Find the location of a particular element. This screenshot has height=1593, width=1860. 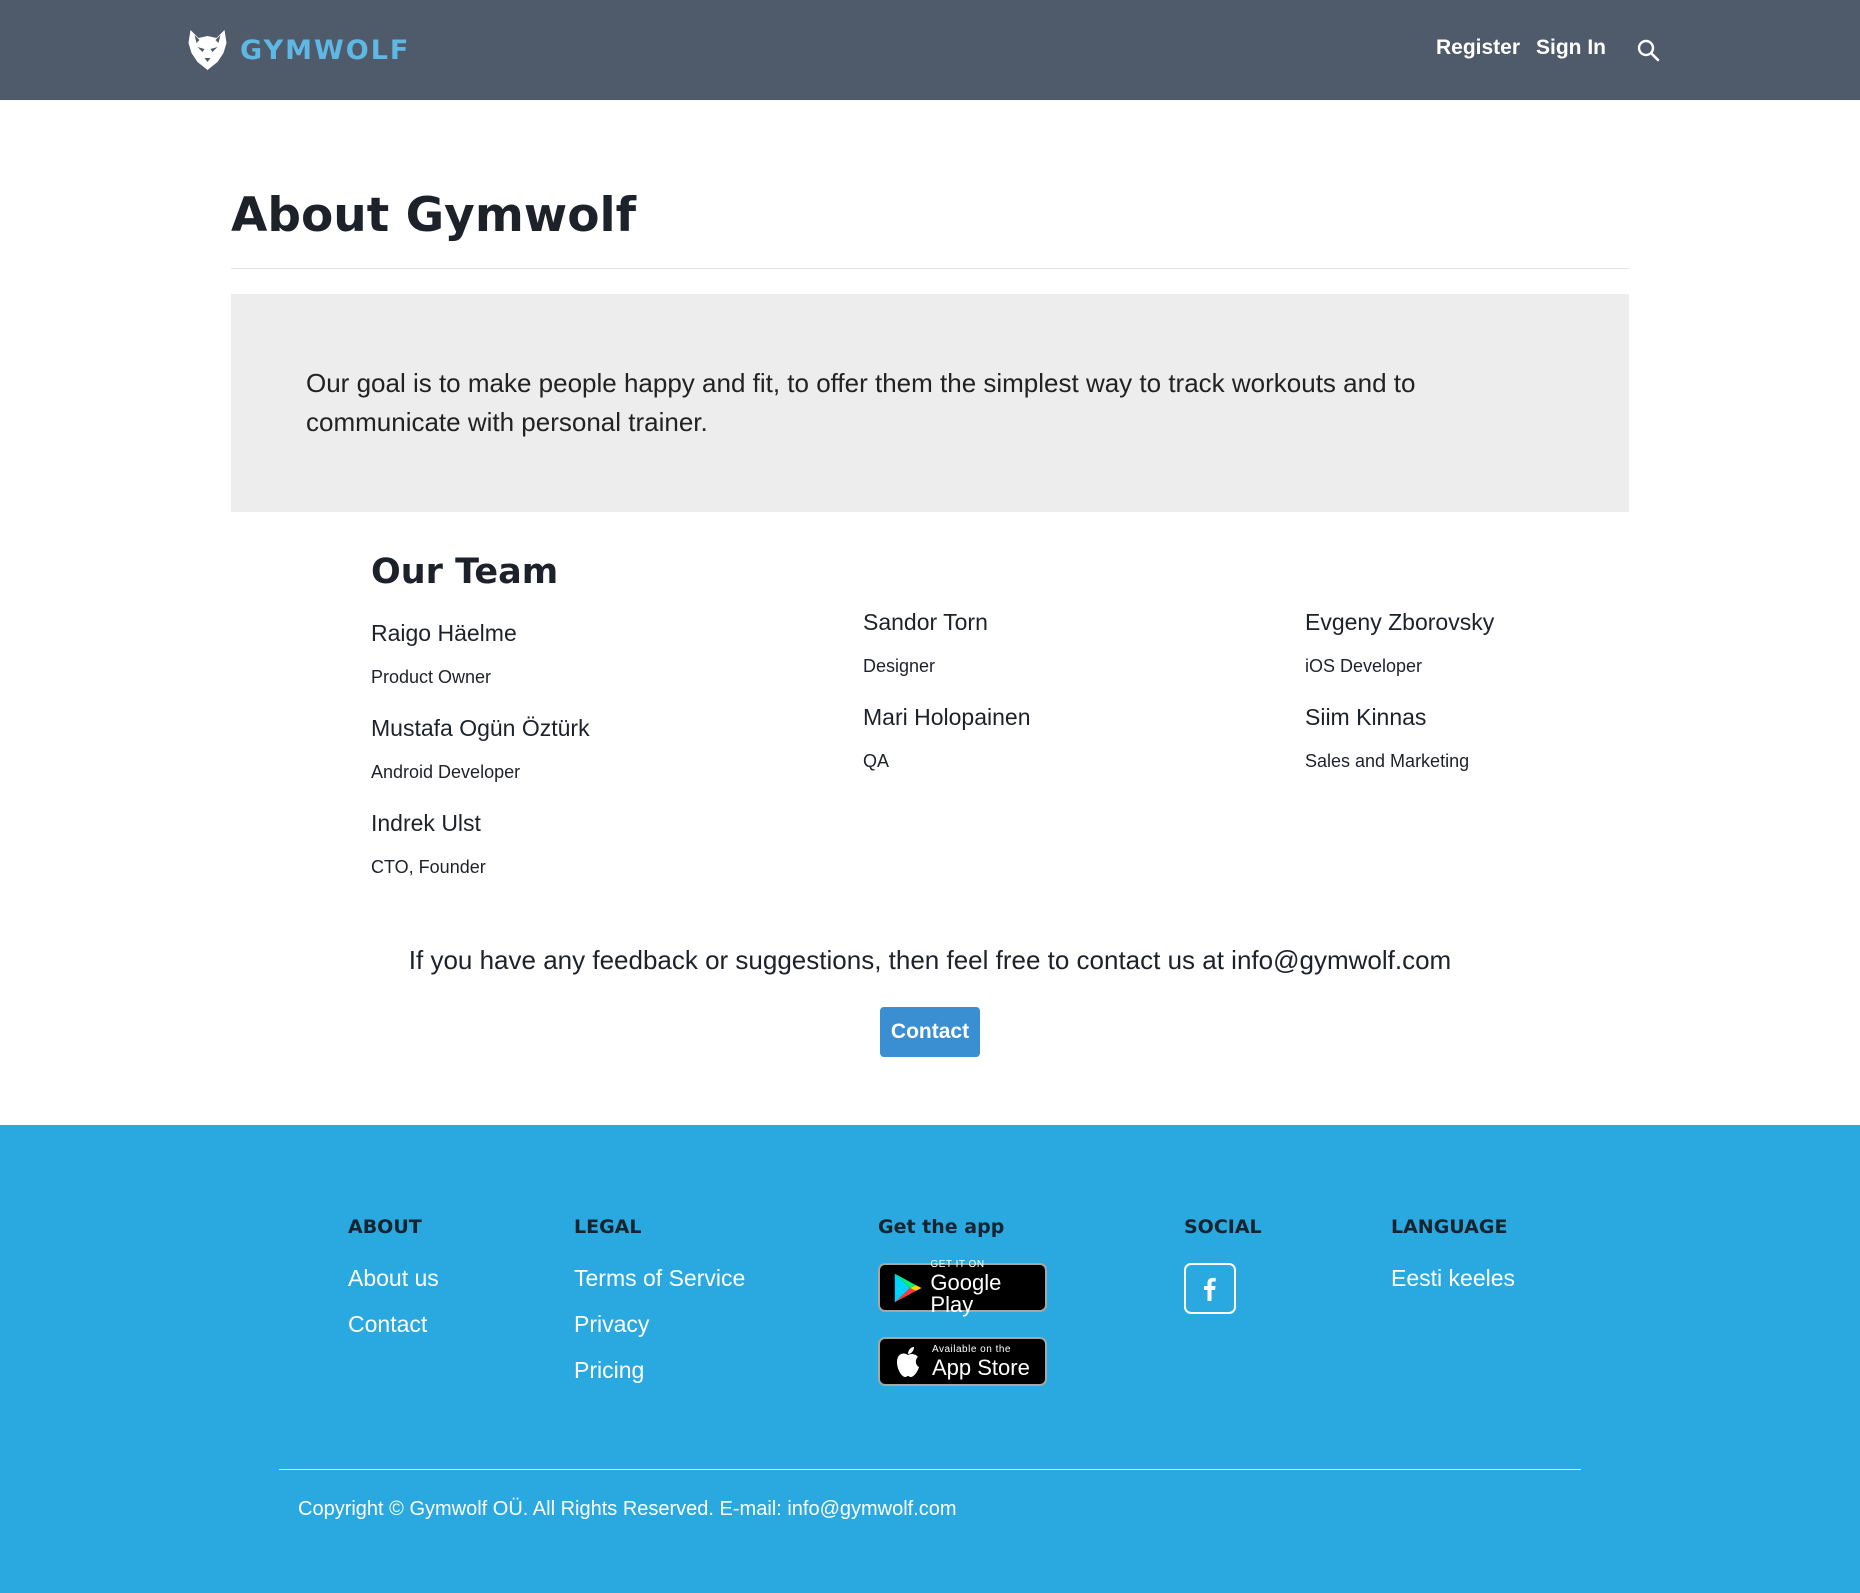

member-name: Siim Kinnas is located at coordinates (1366, 717).